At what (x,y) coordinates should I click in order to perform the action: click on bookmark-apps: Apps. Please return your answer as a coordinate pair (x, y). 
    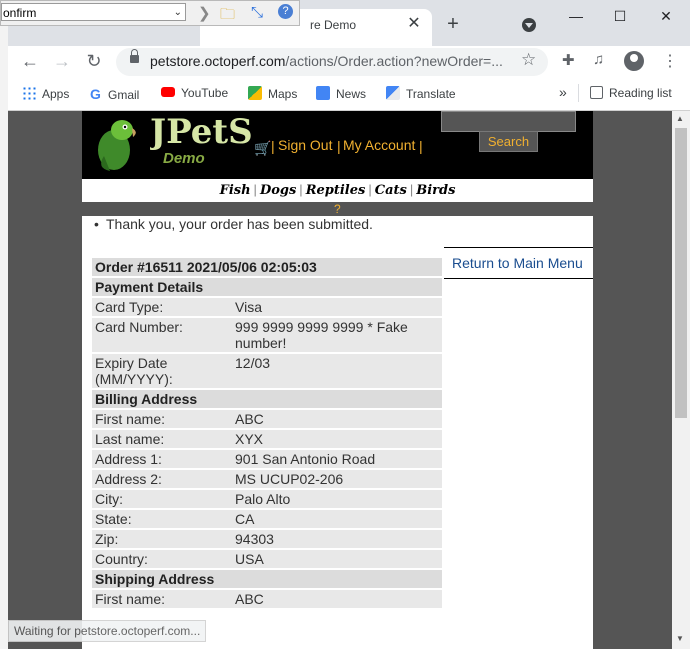
    Looking at the image, I should click on (45, 93).